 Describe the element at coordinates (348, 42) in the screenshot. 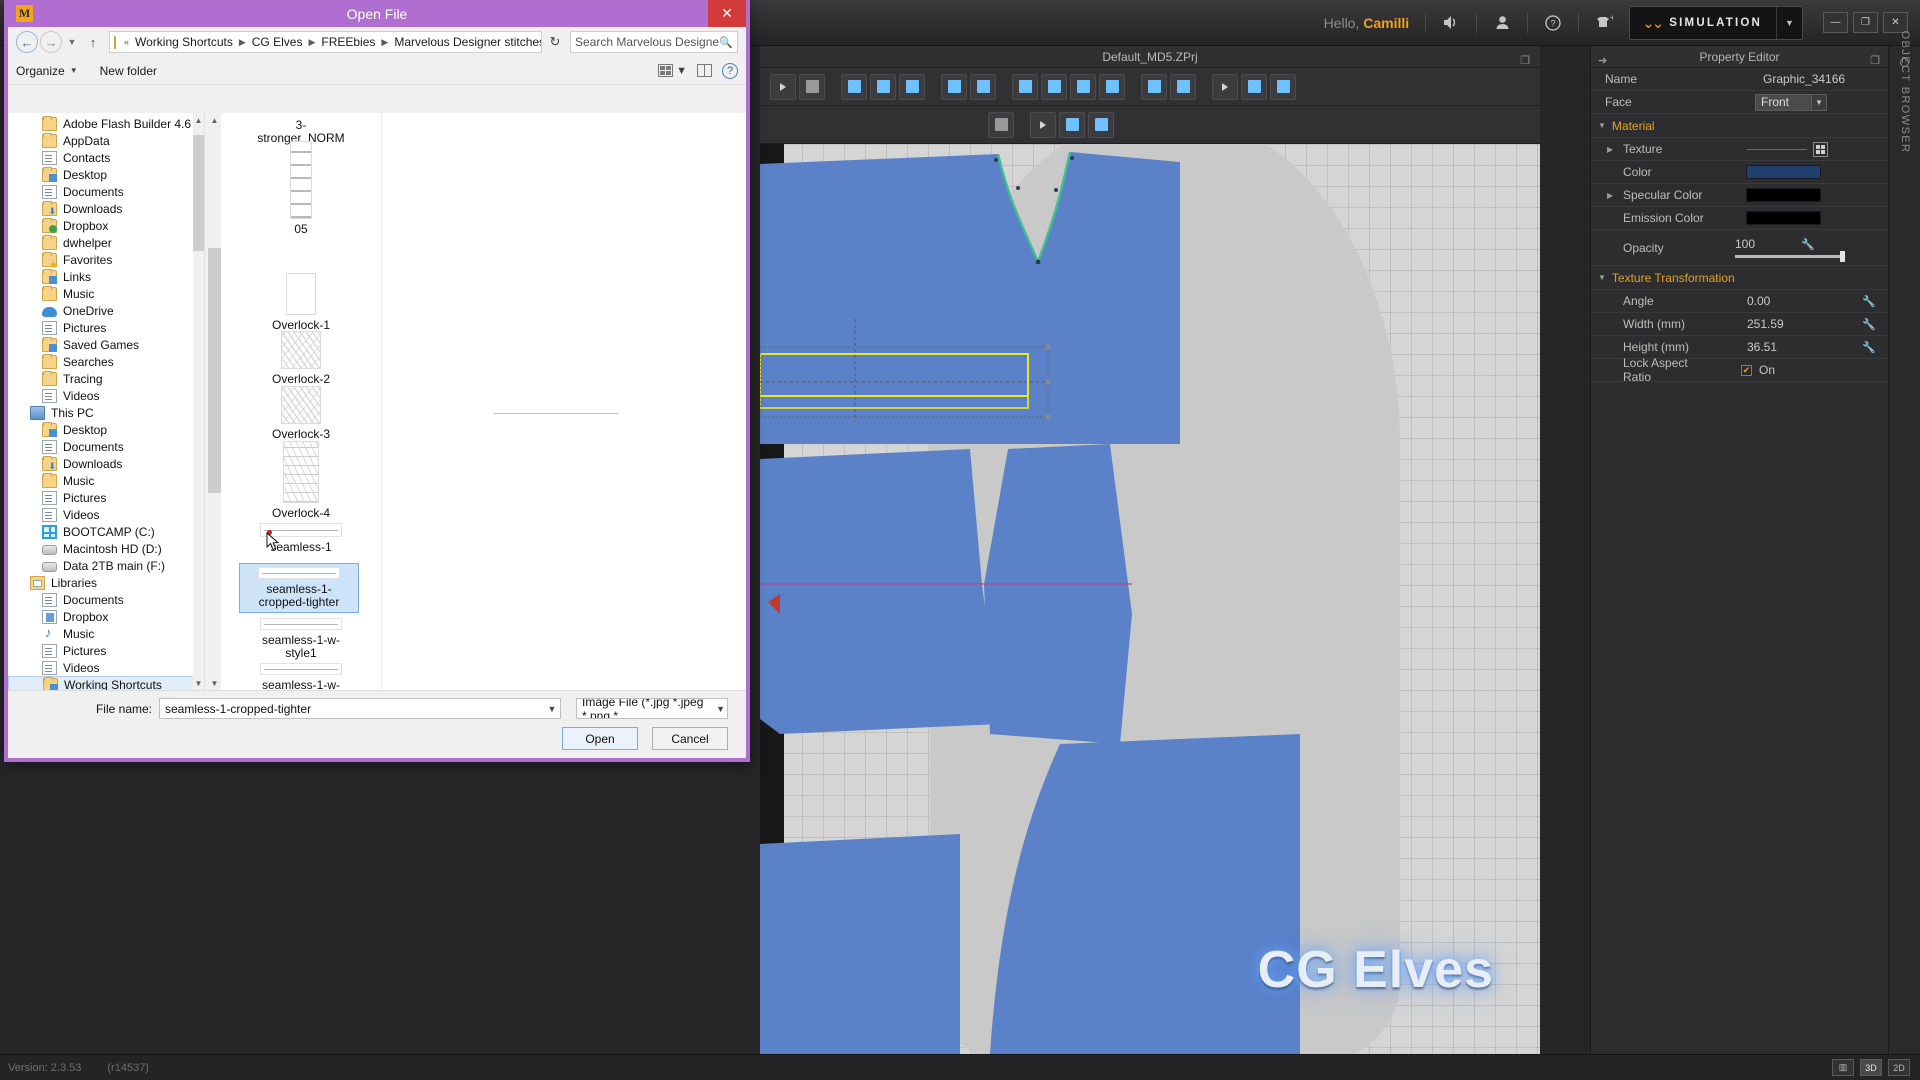

I see `breadcrumb-item-2: FREEbies` at that location.